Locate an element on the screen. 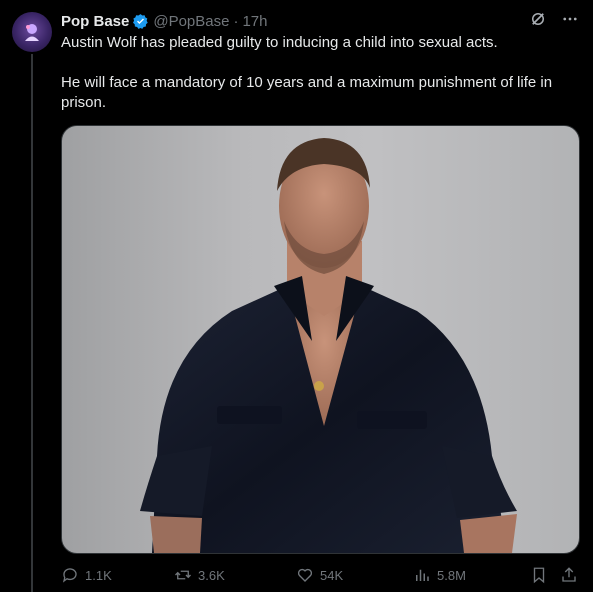 The image size is (593, 592). tweet-time: 17h is located at coordinates (254, 21).